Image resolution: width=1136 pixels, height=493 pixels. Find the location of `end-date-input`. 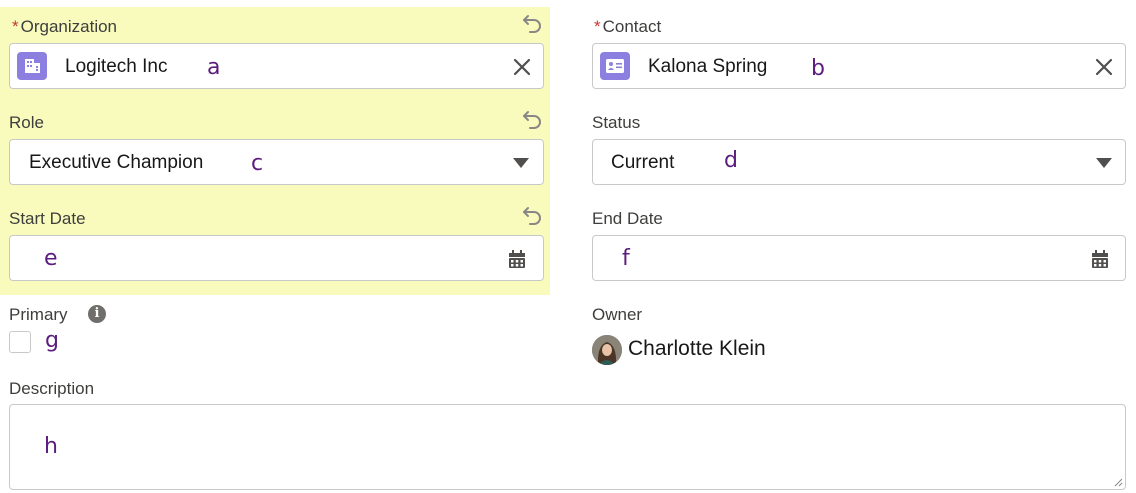

end-date-input is located at coordinates (859, 258).